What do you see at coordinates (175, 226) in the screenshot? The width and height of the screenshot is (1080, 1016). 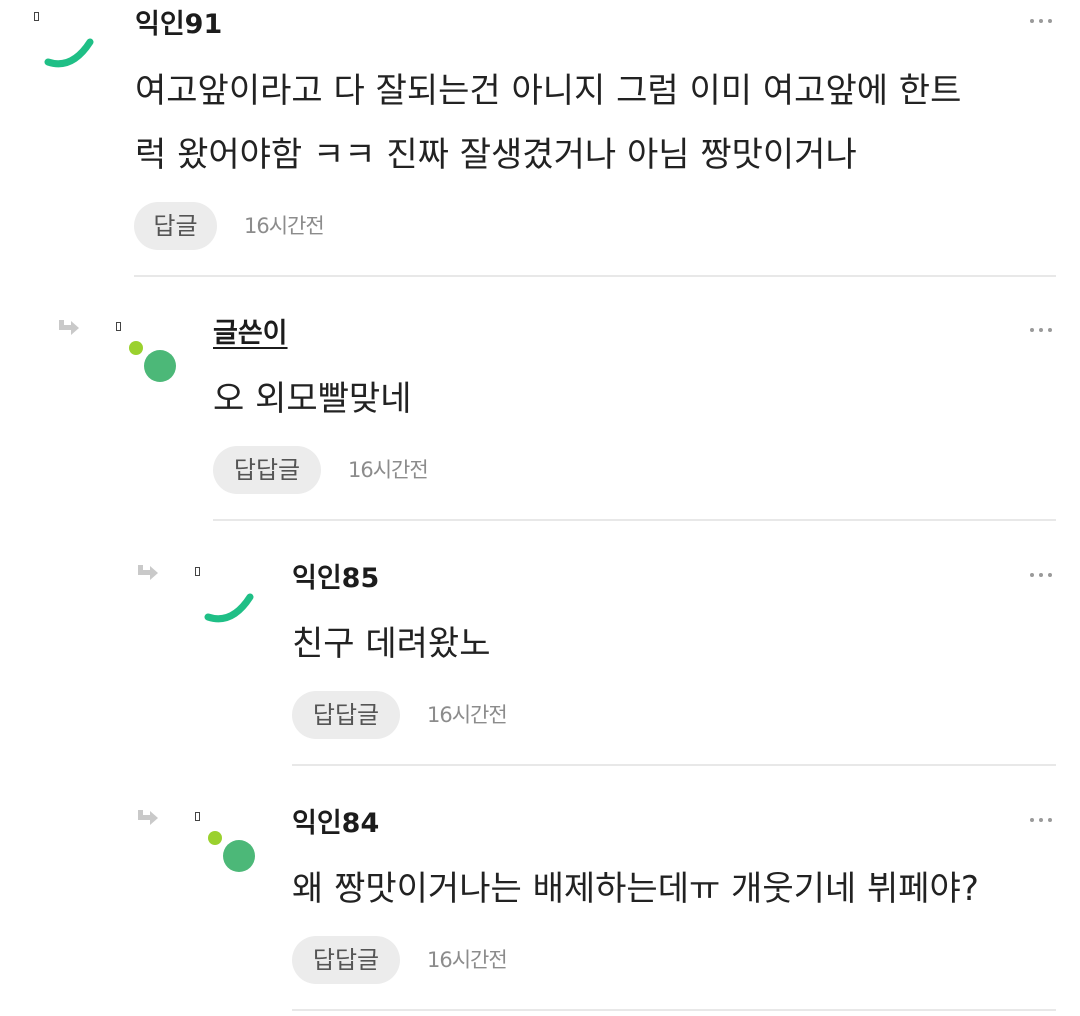 I see `reply-button: 답글` at bounding box center [175, 226].